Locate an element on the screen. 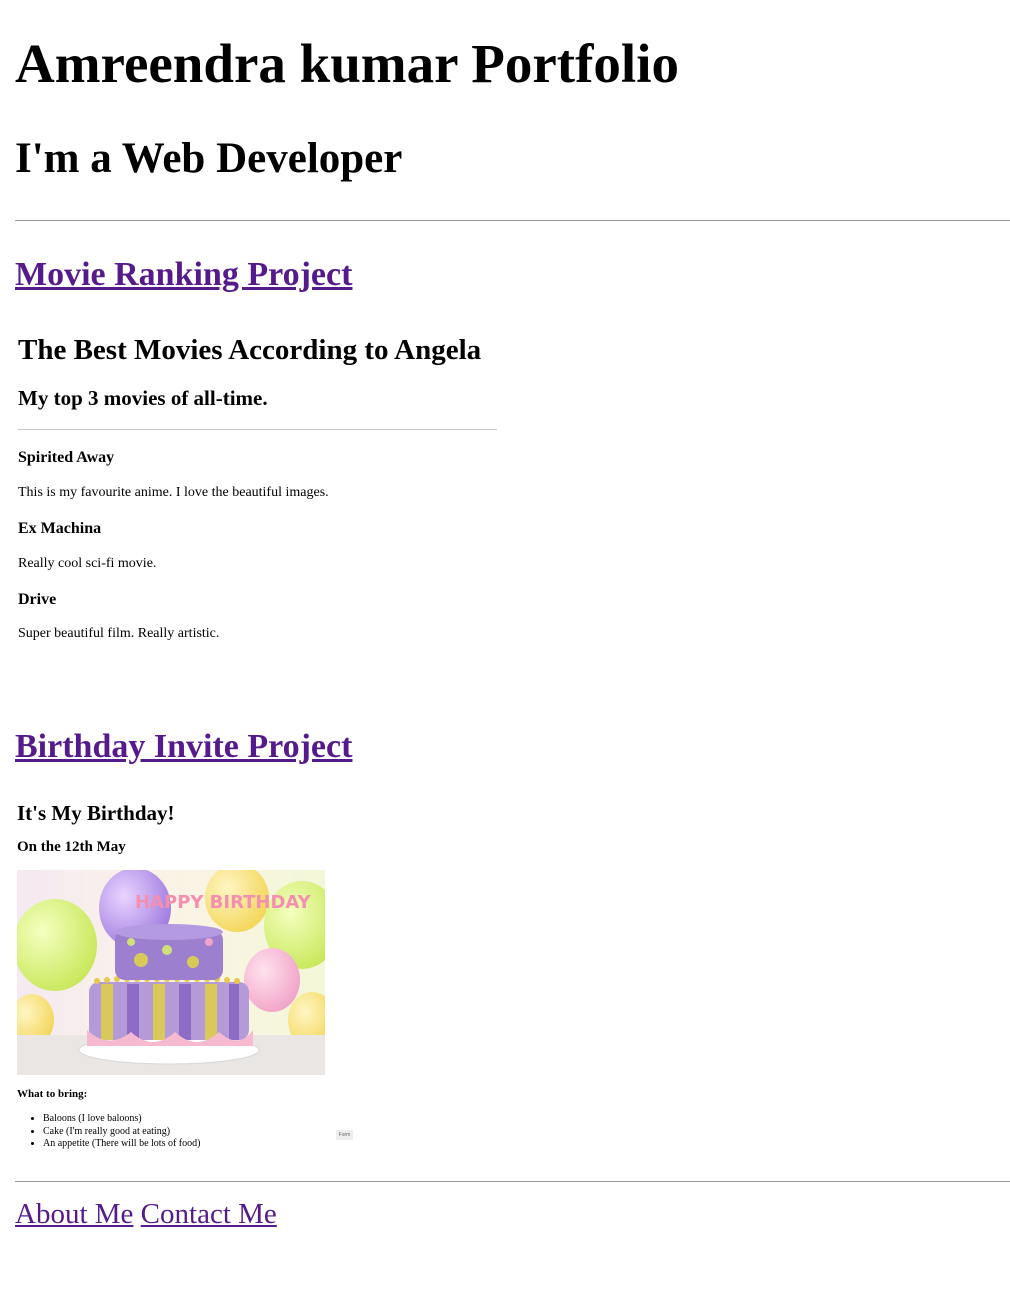 The width and height of the screenshot is (1010, 1292). birthday-title: It's My Birthday! is located at coordinates (96, 813).